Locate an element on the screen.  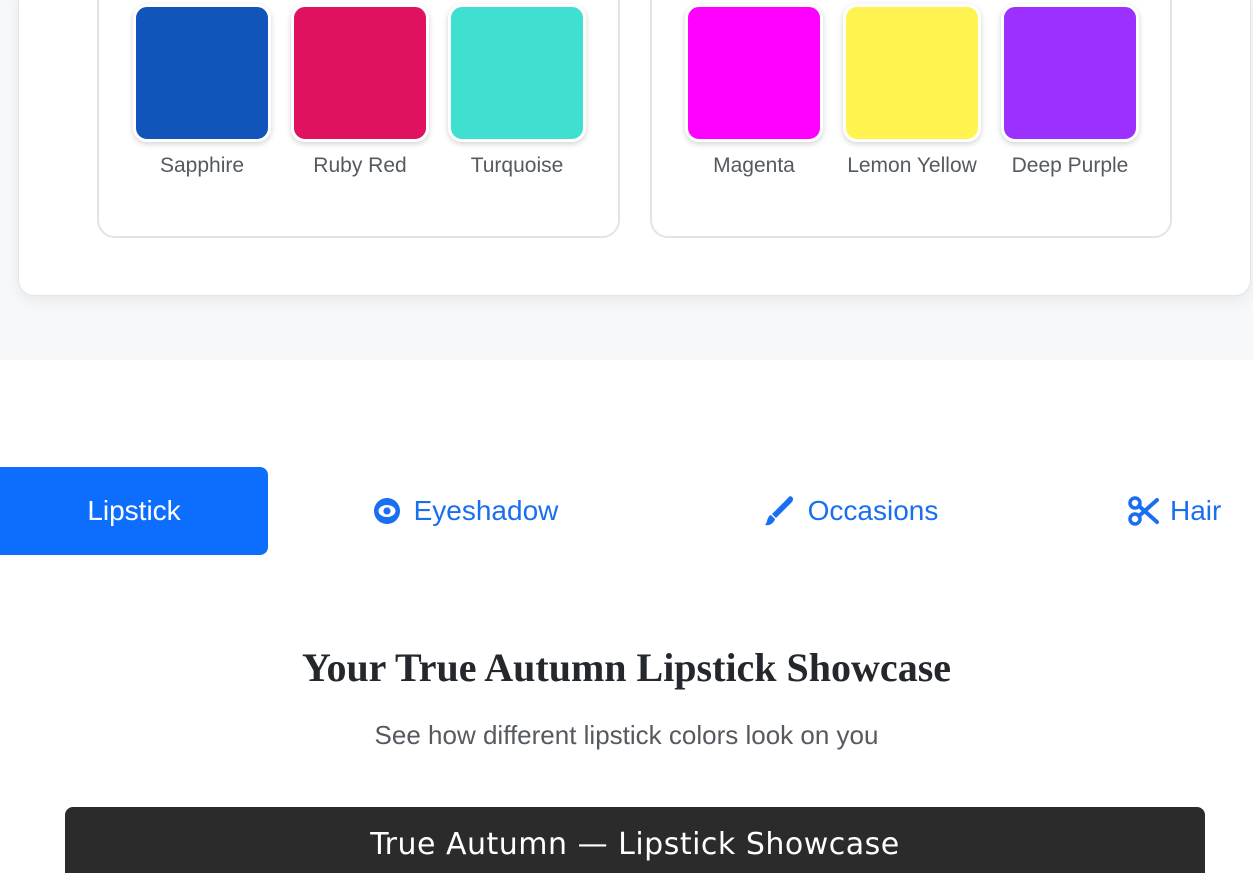
swatch-turquoise is located at coordinates (517, 73).